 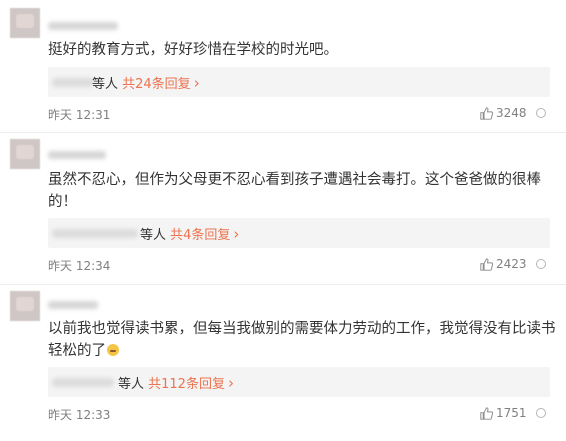 I want to click on reply-count-link: 共24条回复, so click(x=156, y=84).